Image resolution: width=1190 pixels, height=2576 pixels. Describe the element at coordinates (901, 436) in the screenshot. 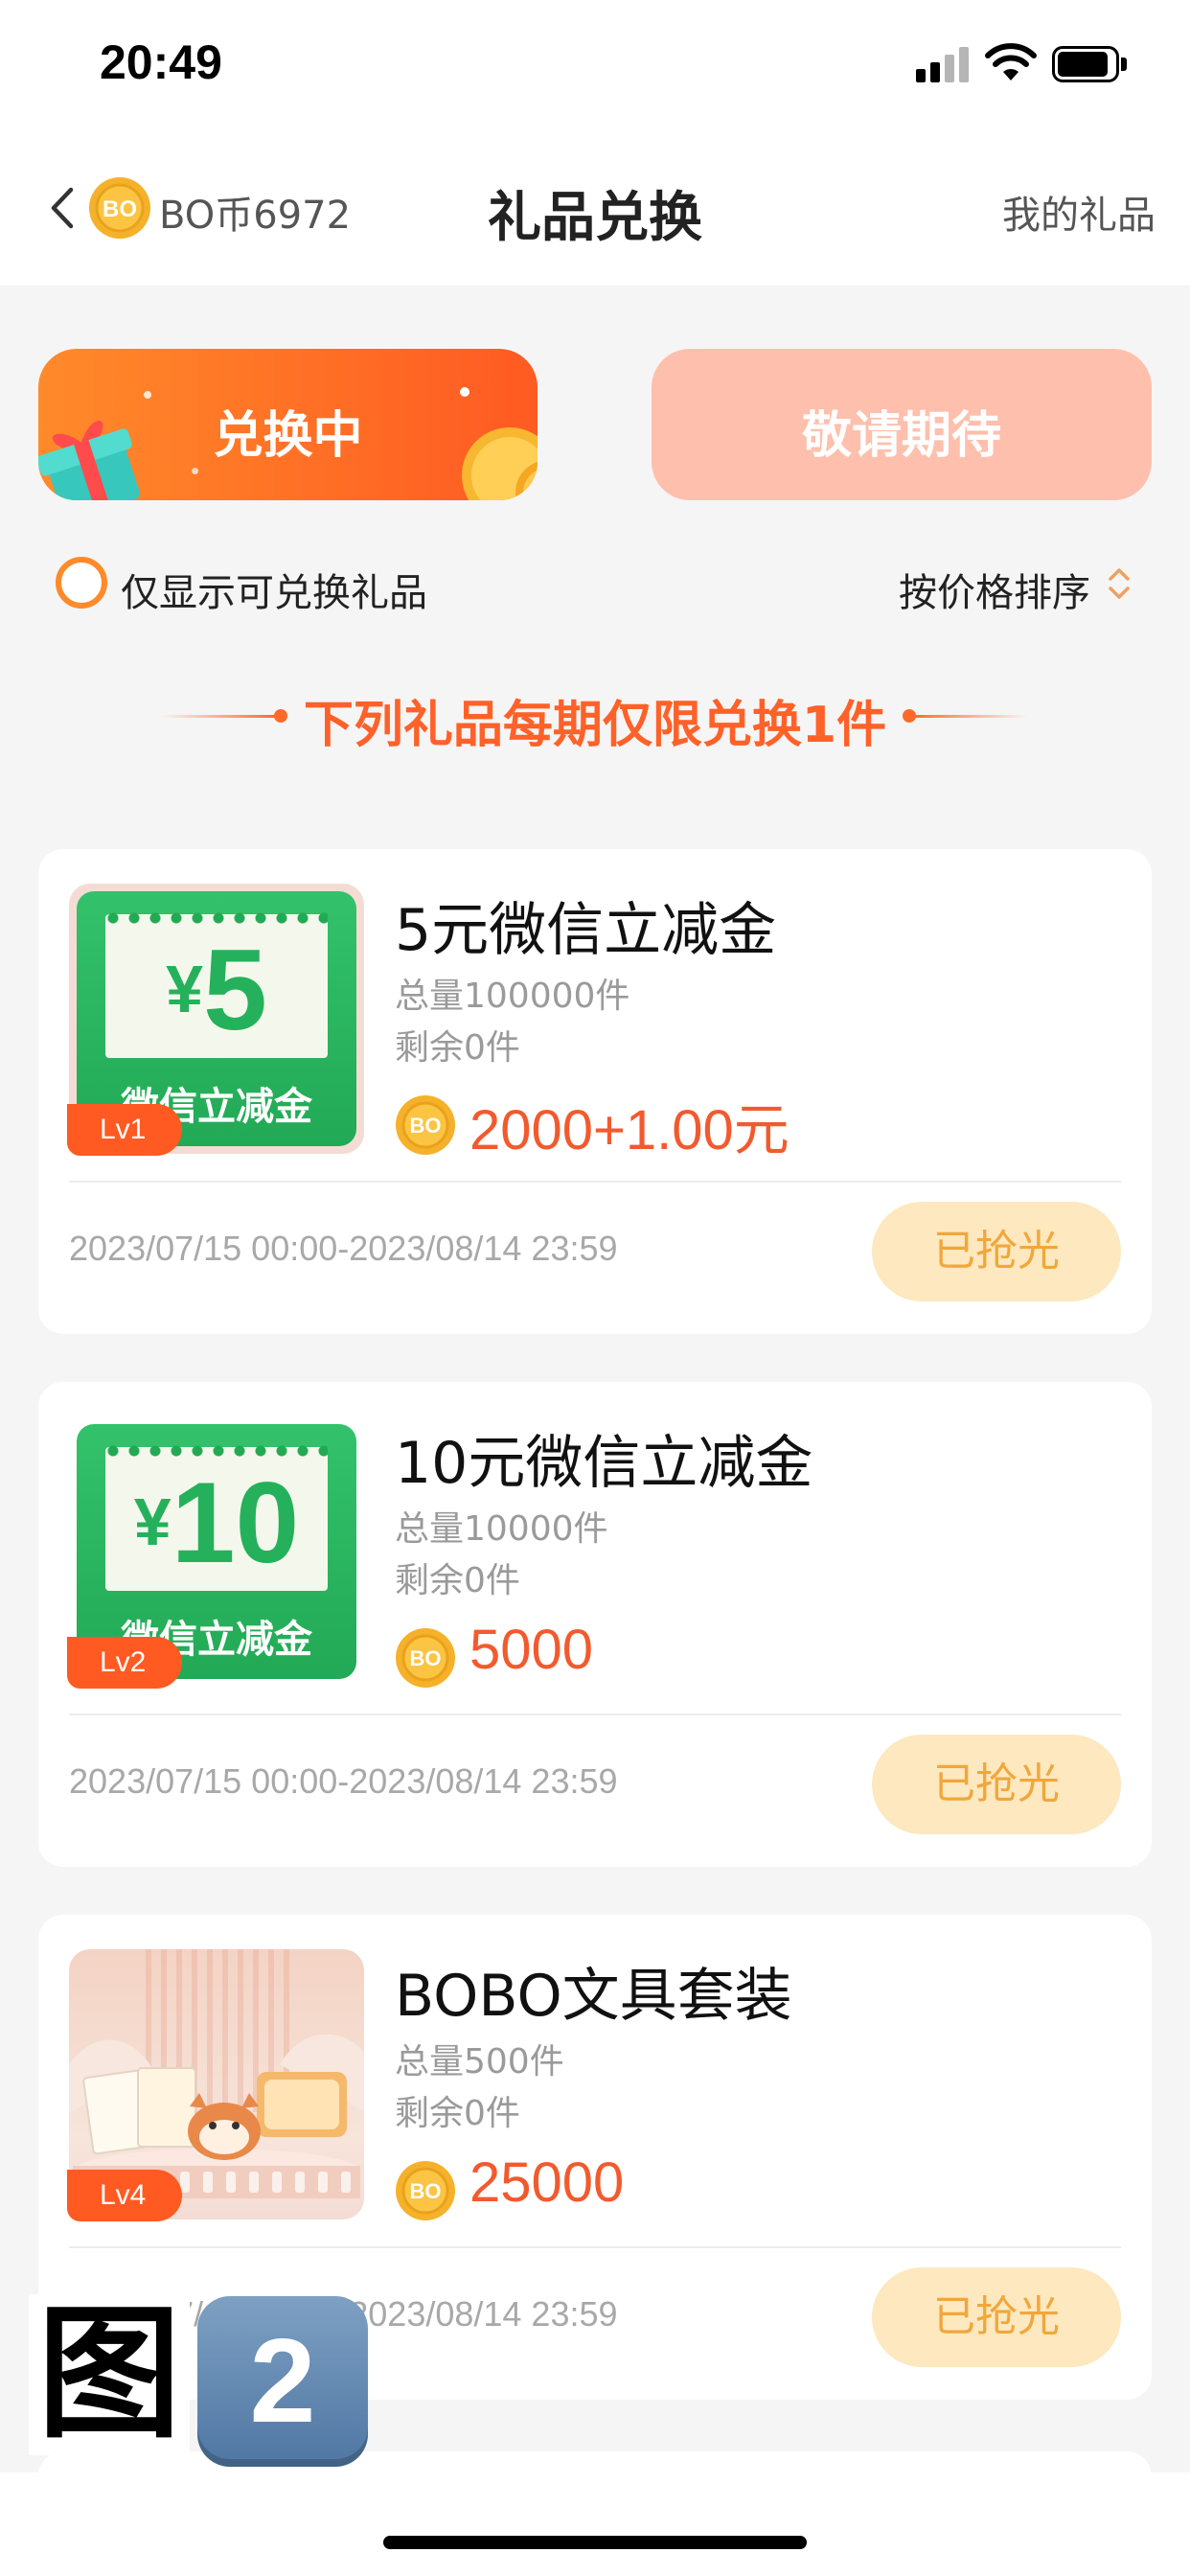

I see `tab-label-coming-soon: 敬请期待` at that location.